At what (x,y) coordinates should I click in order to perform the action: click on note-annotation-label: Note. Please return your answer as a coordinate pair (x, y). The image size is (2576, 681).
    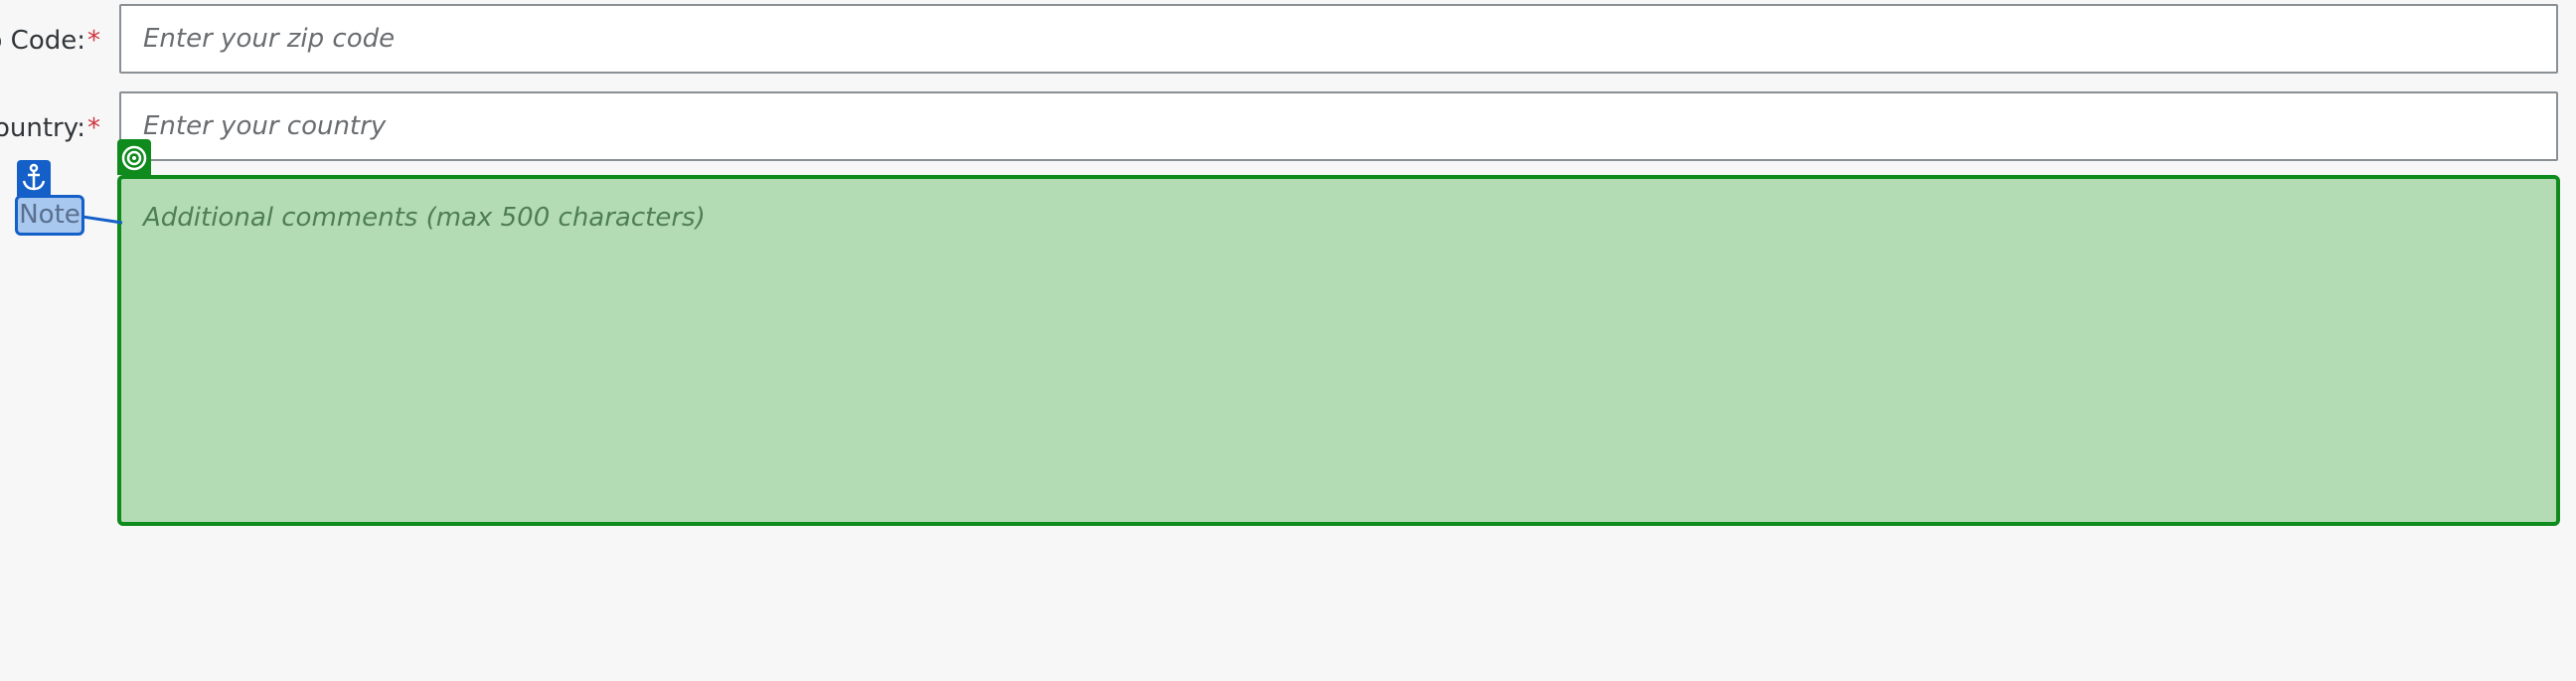
    Looking at the image, I should click on (49, 215).